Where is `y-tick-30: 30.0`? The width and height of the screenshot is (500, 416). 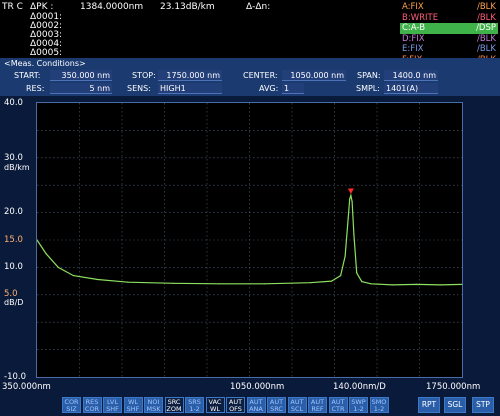 y-tick-30: 30.0 is located at coordinates (13, 158).